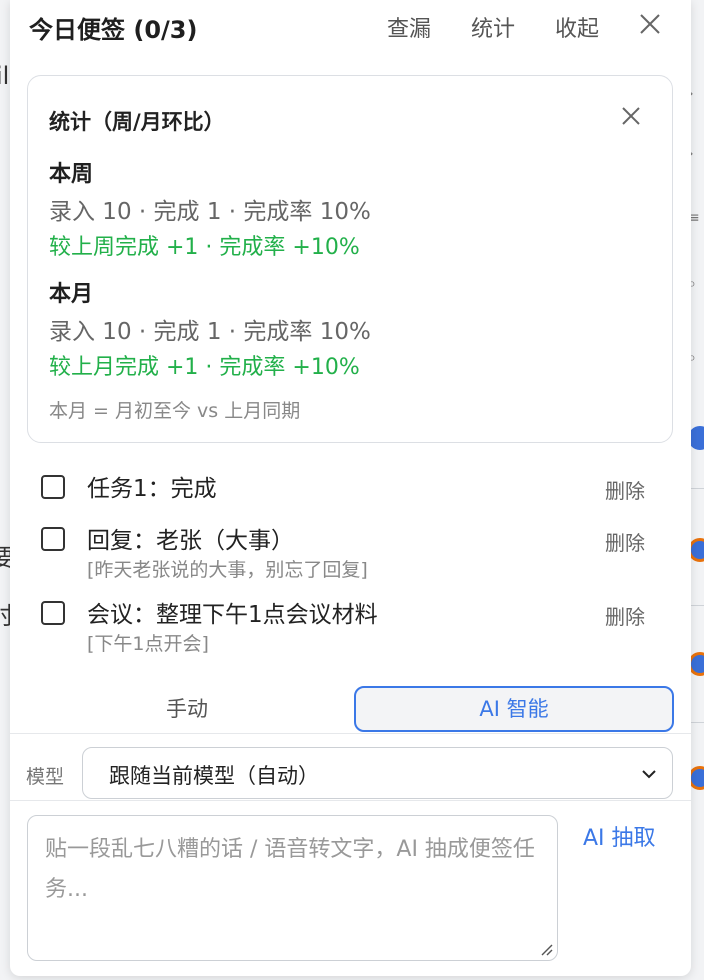 The image size is (704, 980). Describe the element at coordinates (409, 27) in the screenshot. I see `check-missing-button: 查漏` at that location.